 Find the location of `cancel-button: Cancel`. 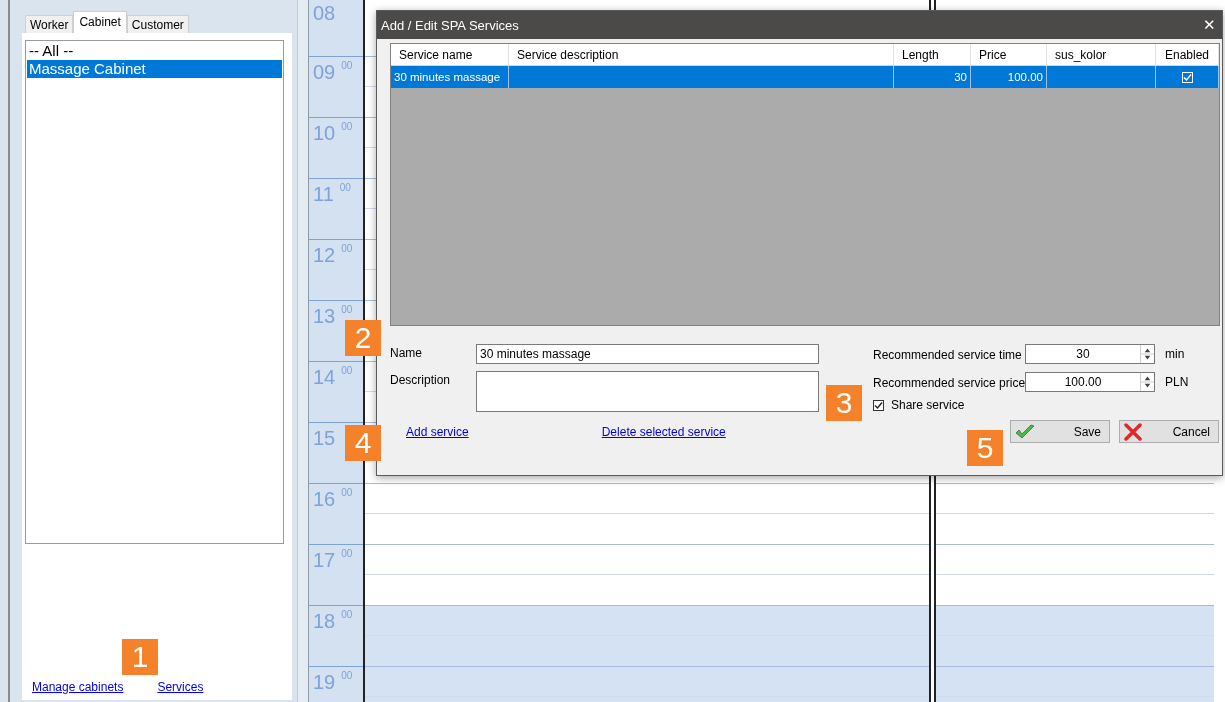

cancel-button: Cancel is located at coordinates (1169, 431).